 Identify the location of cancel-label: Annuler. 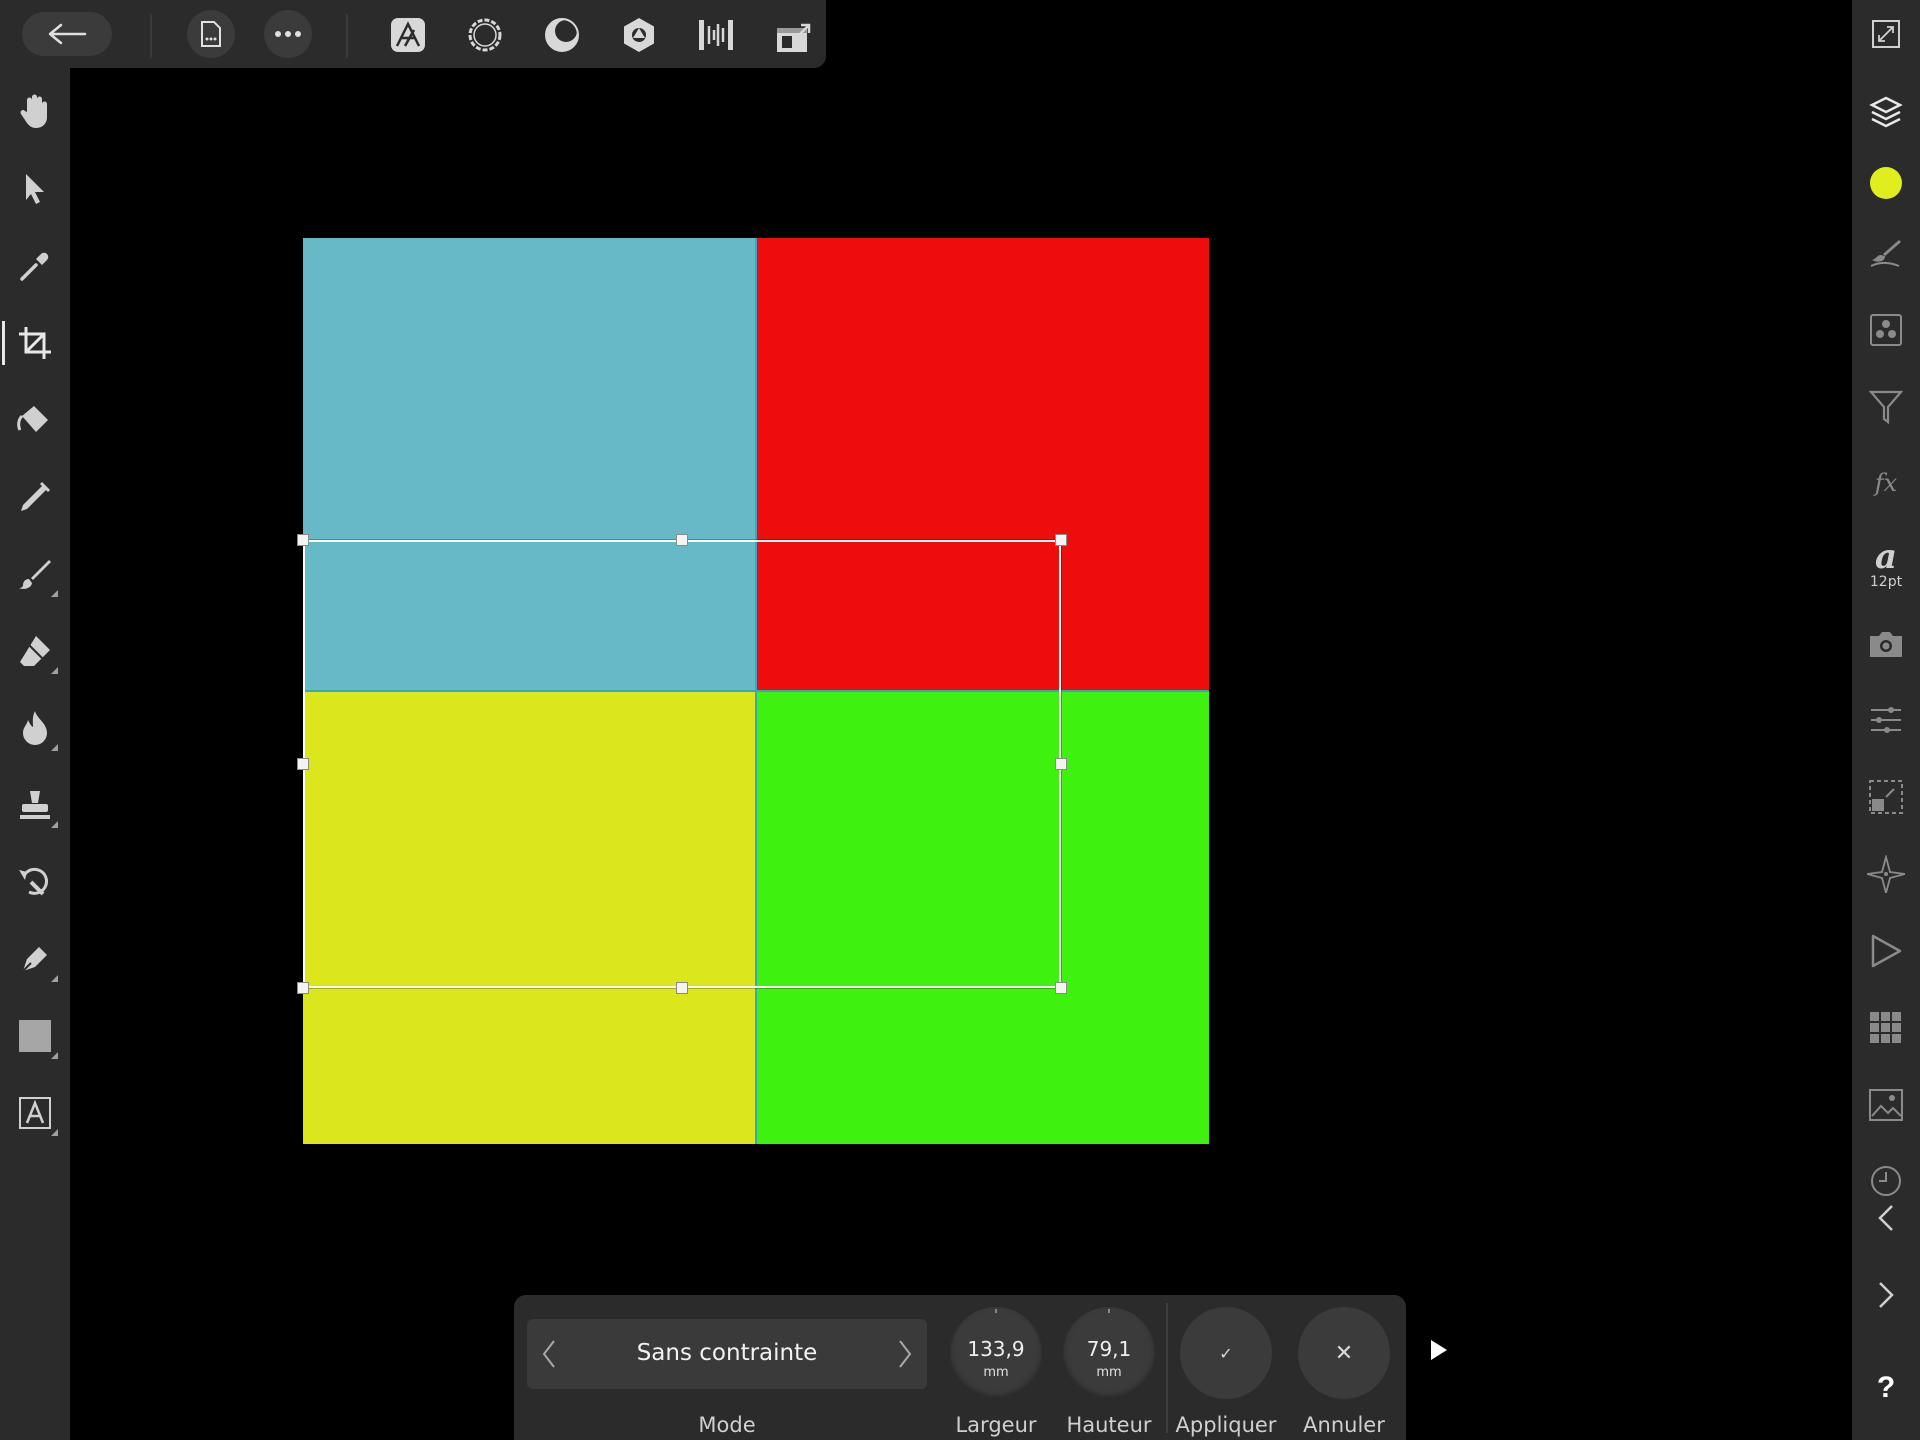
(1344, 1425).